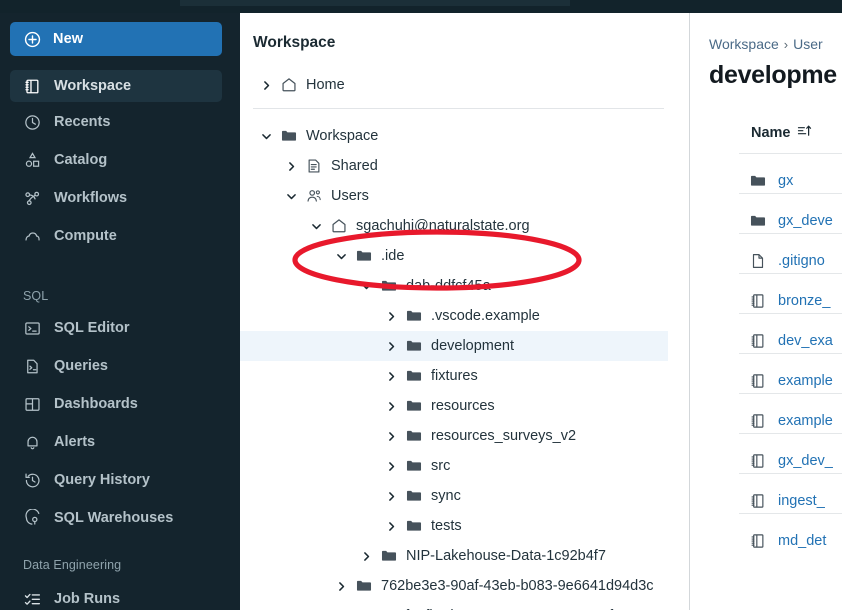 This screenshot has width=842, height=610. I want to click on tree-row: dab-ddfcf45a, so click(454, 286).